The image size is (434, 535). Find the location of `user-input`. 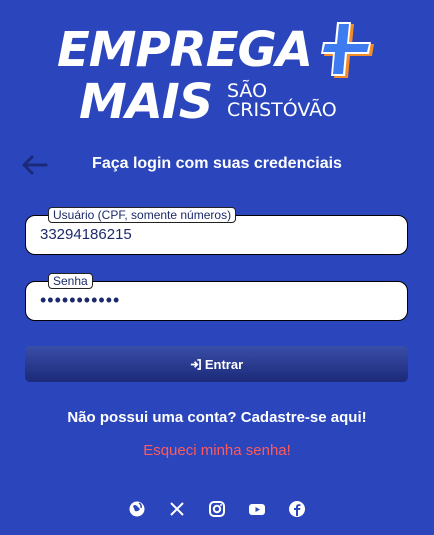

user-input is located at coordinates (215, 234).